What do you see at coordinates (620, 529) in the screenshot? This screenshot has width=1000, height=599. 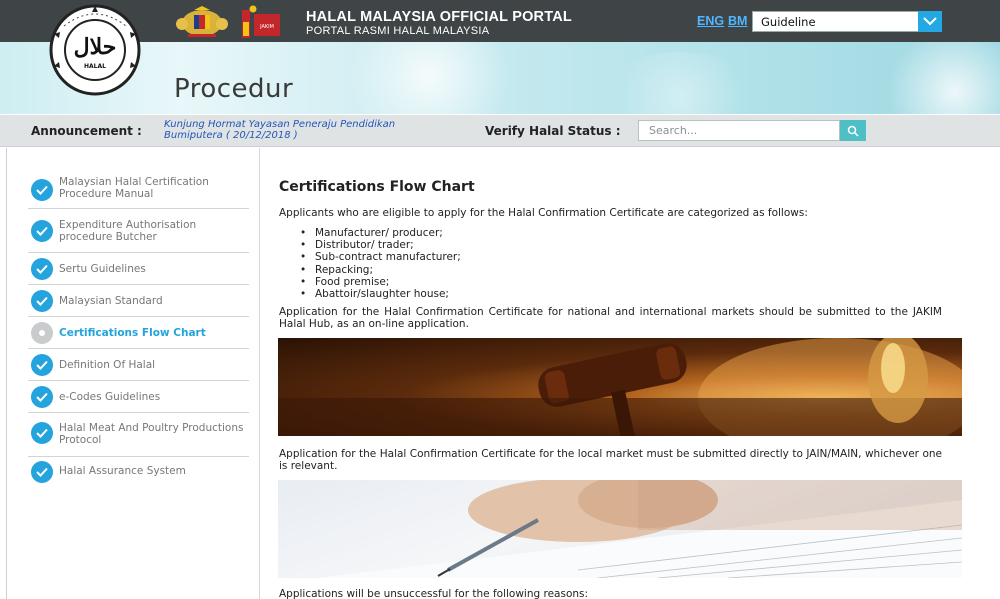 I see `signing-document-image` at bounding box center [620, 529].